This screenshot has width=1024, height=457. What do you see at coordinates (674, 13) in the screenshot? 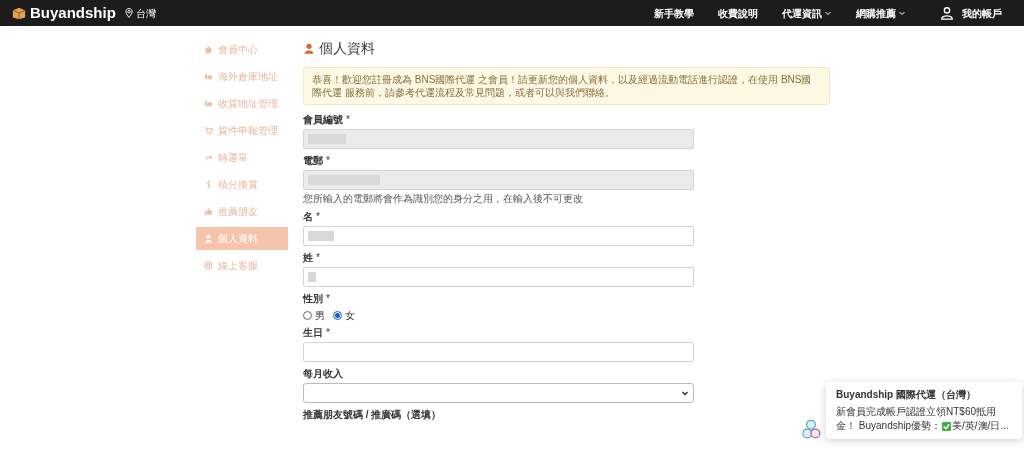
I see `nav-link: 新手教學` at bounding box center [674, 13].